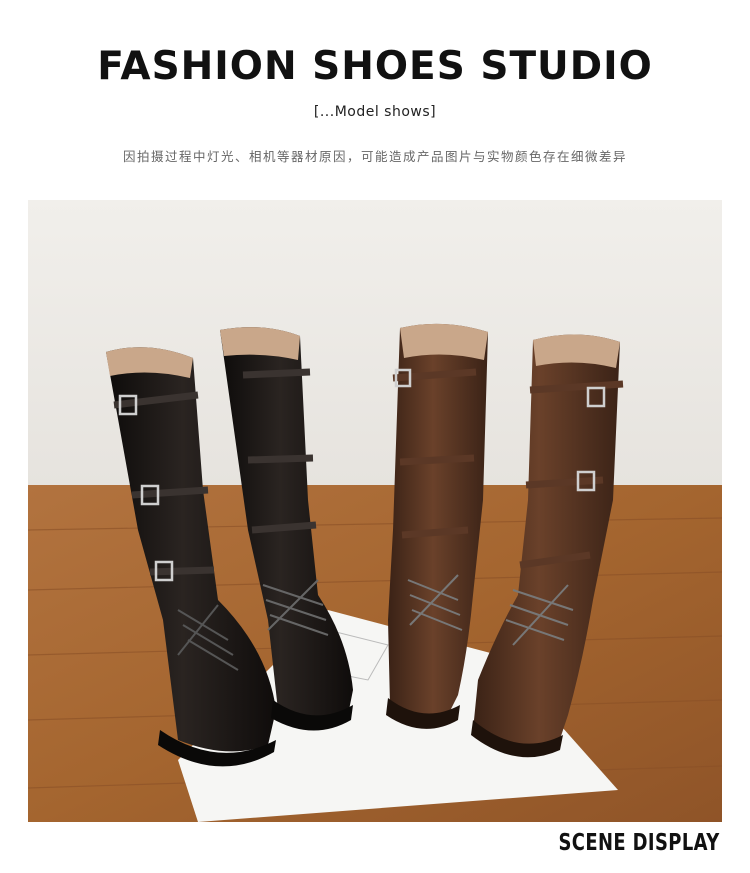 This screenshot has width=750, height=873. What do you see at coordinates (374, 156) in the screenshot?
I see `color-disclaimer: 因拍摄过程中灯光、相机等器材原因，可能造成产品图片与实物颜色存在细微差异` at bounding box center [374, 156].